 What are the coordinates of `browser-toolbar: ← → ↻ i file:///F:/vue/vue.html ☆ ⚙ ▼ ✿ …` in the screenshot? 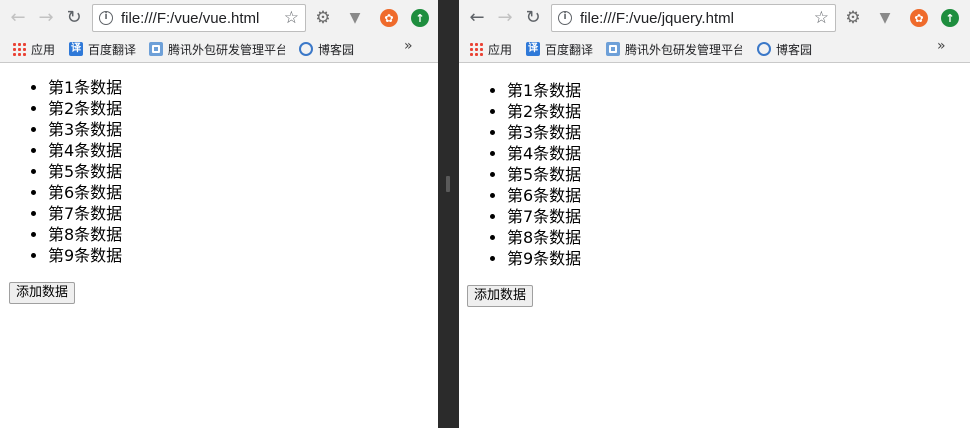 It's located at (219, 18).